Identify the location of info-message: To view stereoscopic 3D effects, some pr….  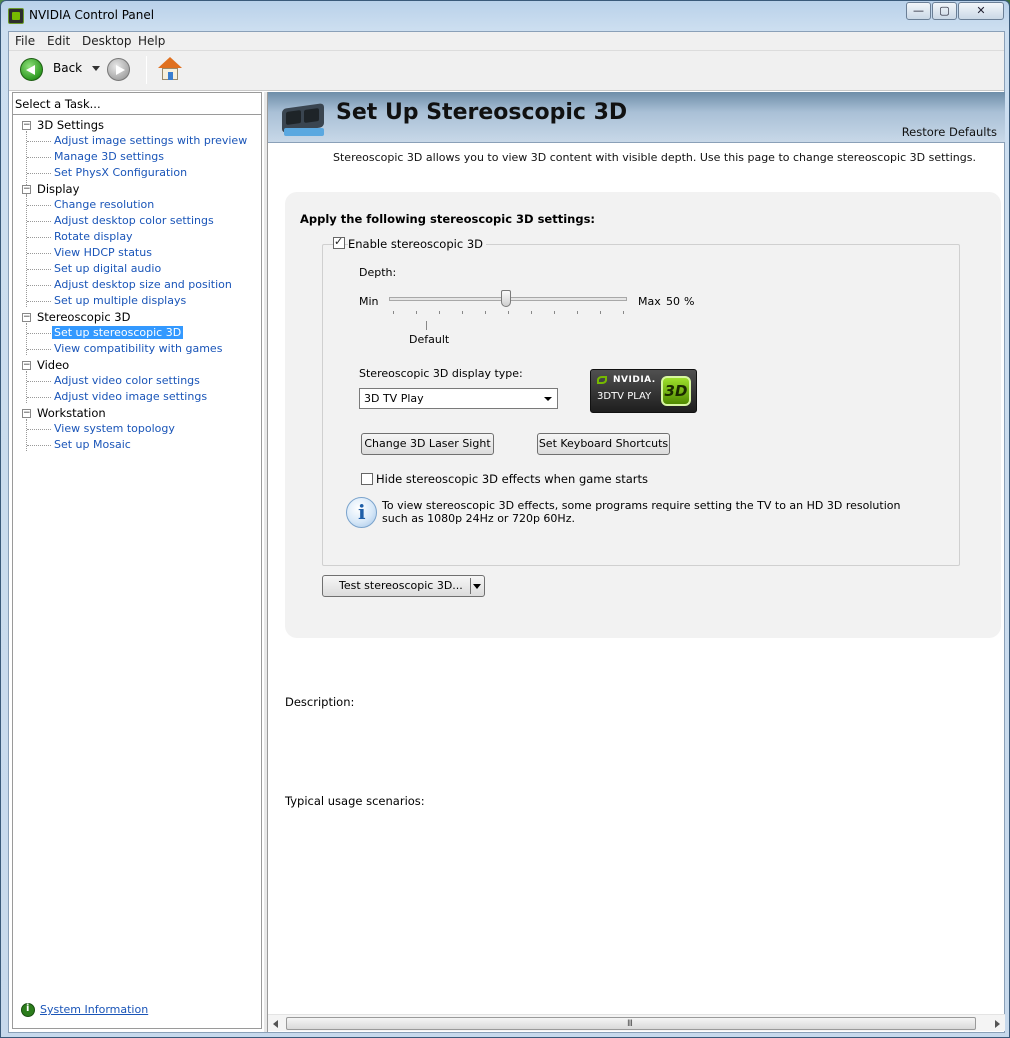
(641, 512).